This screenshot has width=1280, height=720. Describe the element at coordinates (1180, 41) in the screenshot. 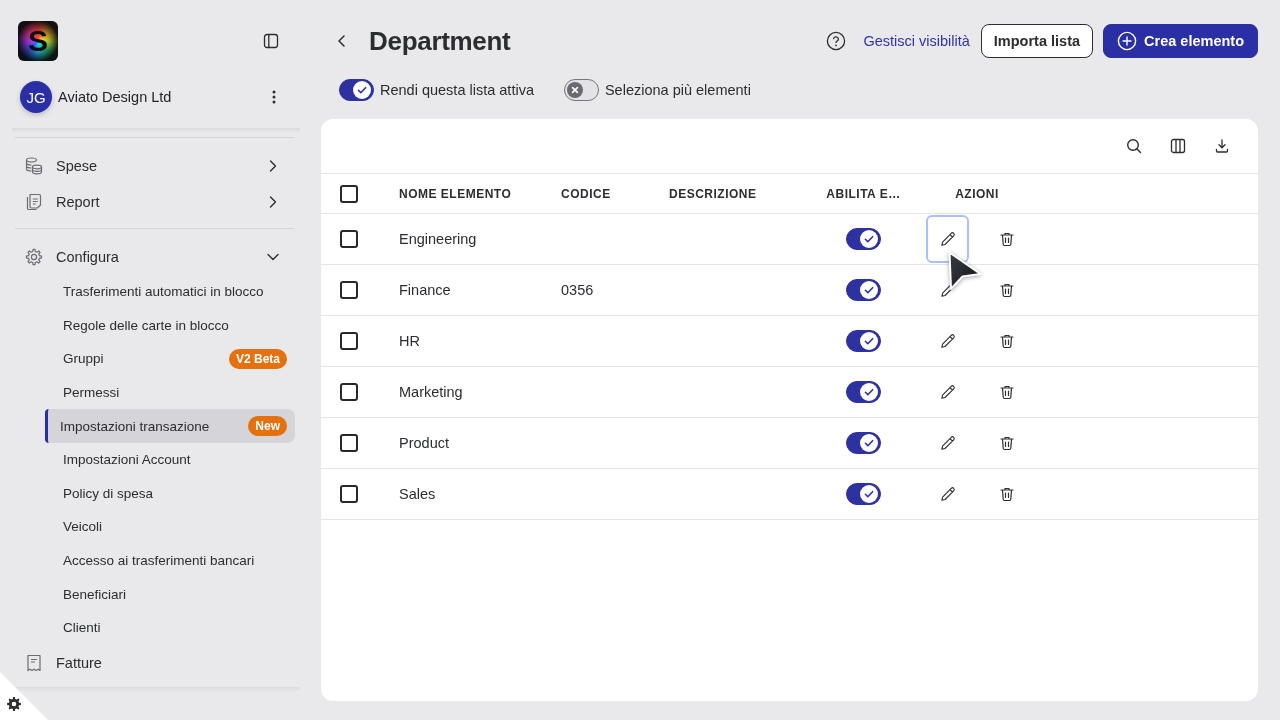

I see `create-button: Crea elemento` at that location.